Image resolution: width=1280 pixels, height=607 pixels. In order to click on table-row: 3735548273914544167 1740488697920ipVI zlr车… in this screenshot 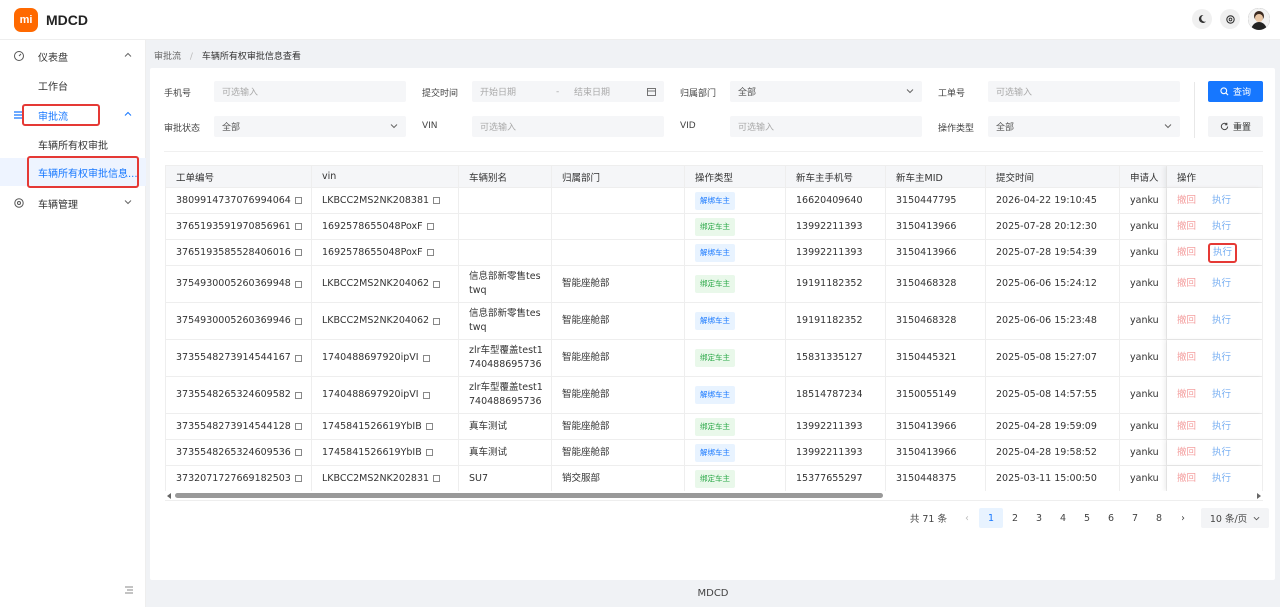, I will do `click(714, 358)`.